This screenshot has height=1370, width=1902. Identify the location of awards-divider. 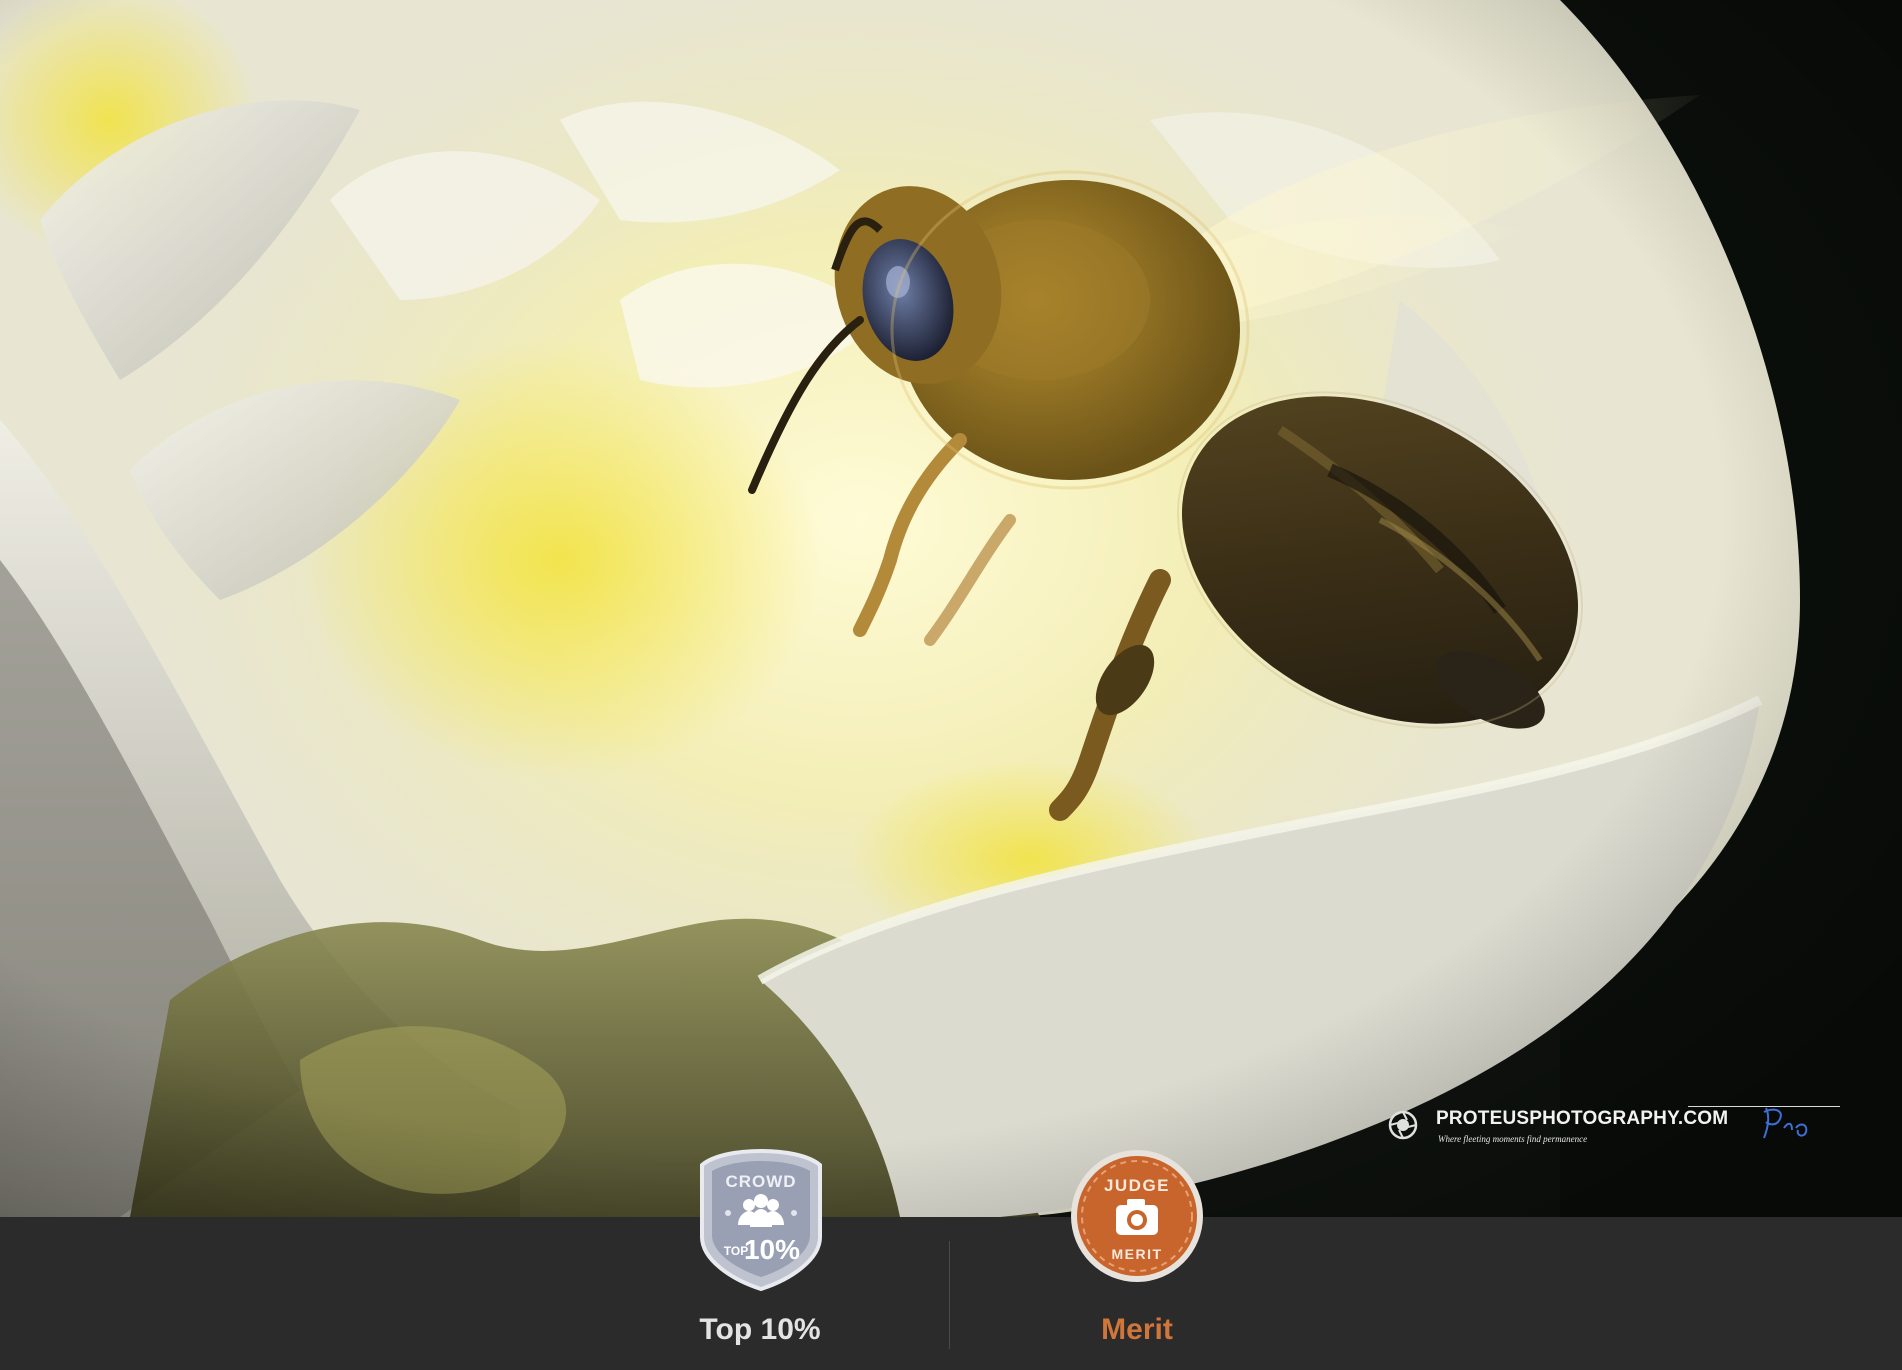
(949, 1295).